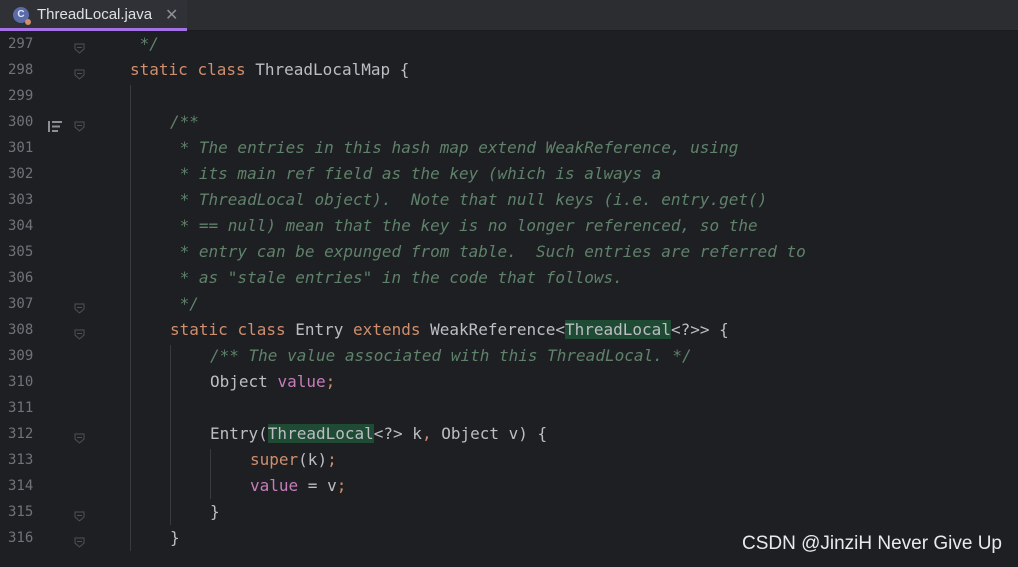 The width and height of the screenshot is (1018, 567). I want to click on line-number: 299, so click(21, 96).